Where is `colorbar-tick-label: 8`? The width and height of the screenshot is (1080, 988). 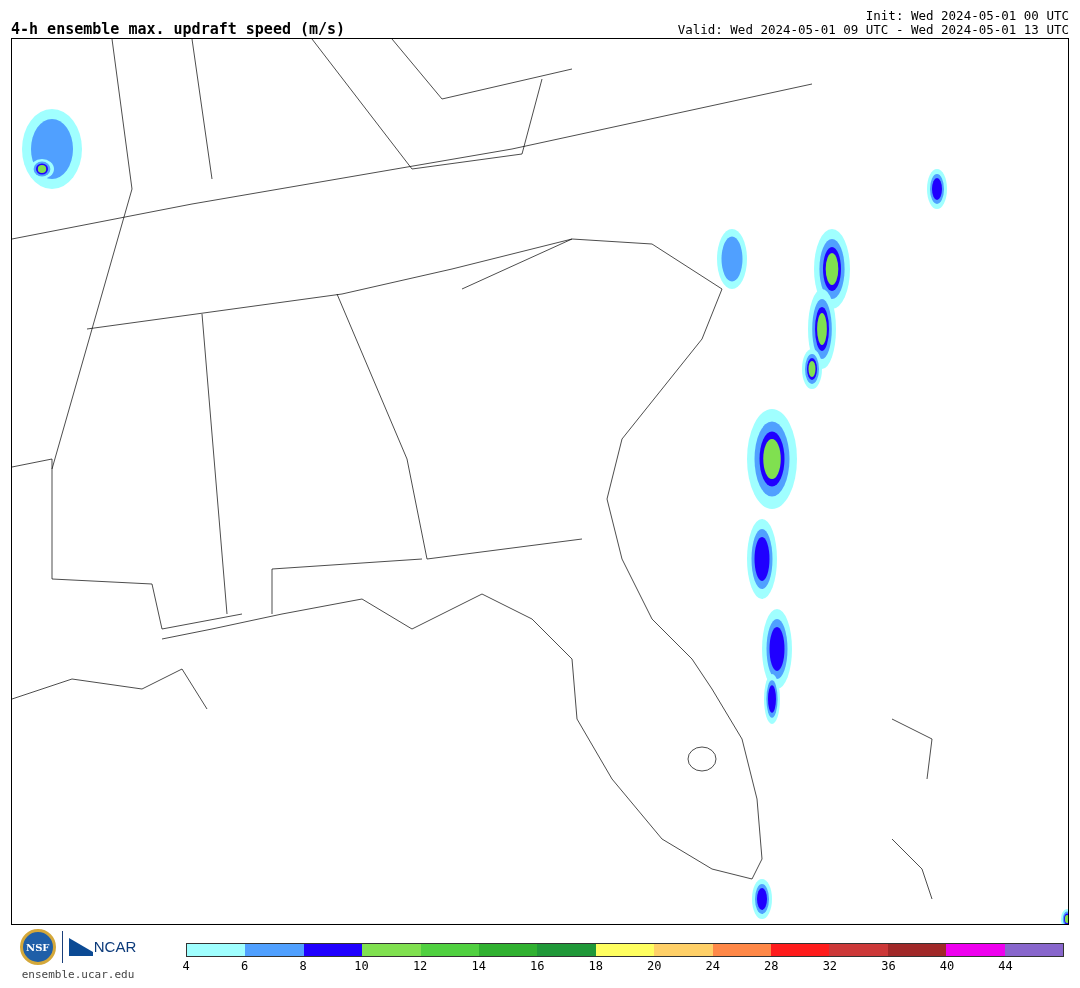 colorbar-tick-label: 8 is located at coordinates (303, 966).